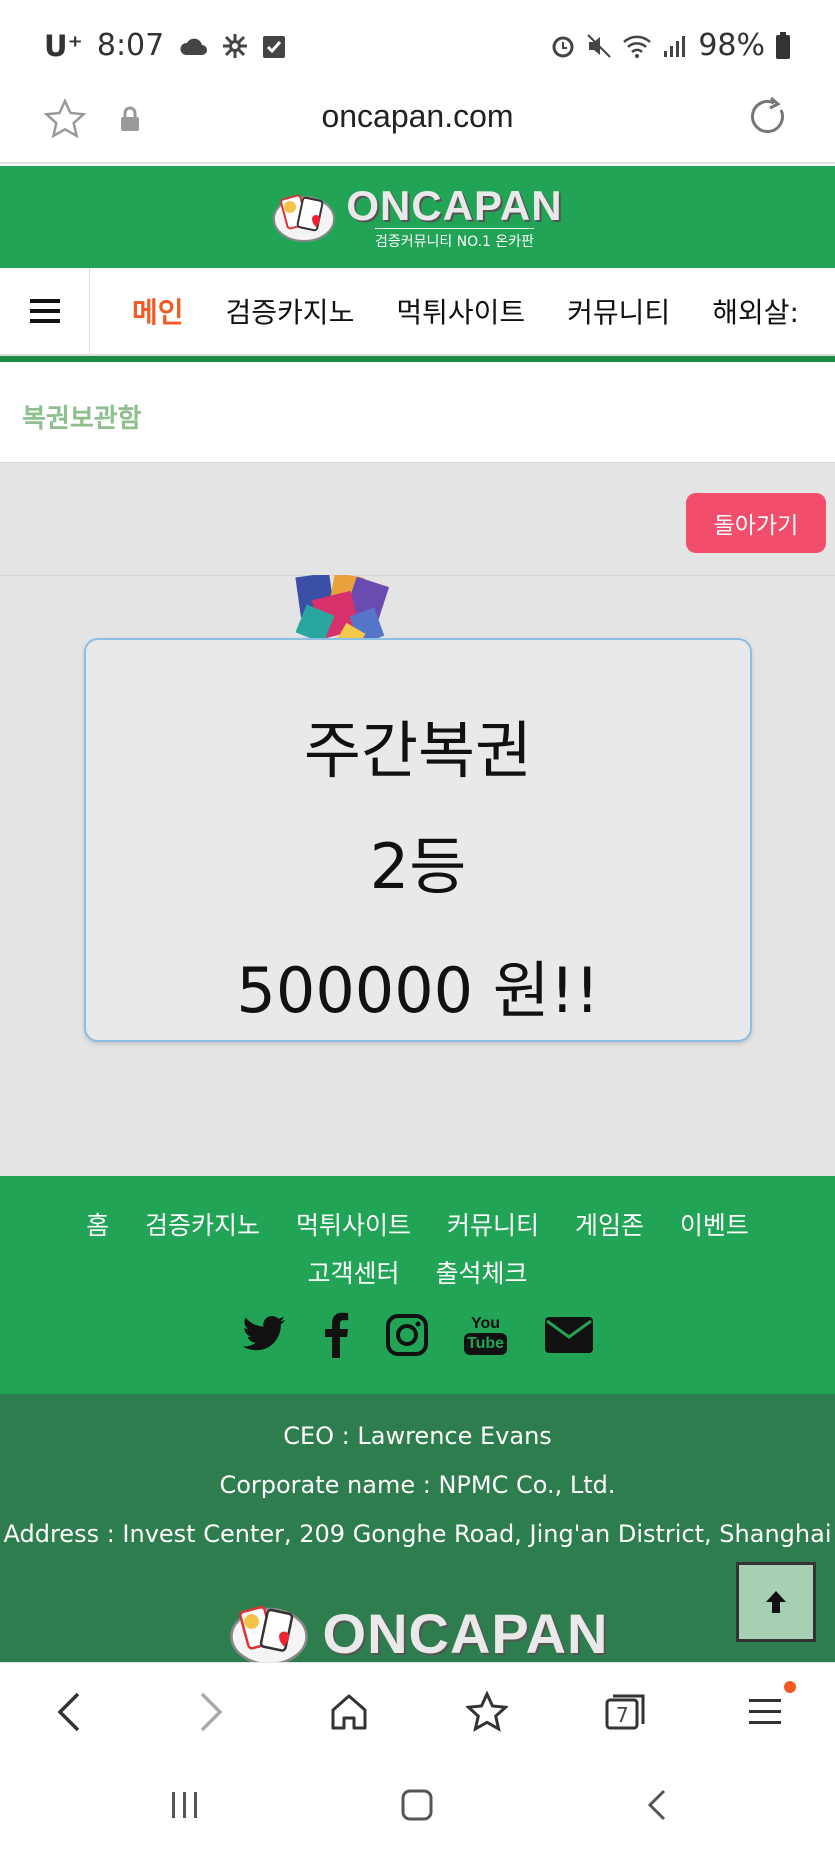  I want to click on nav-item-scam-sites: 먹튀사이트, so click(460, 311).